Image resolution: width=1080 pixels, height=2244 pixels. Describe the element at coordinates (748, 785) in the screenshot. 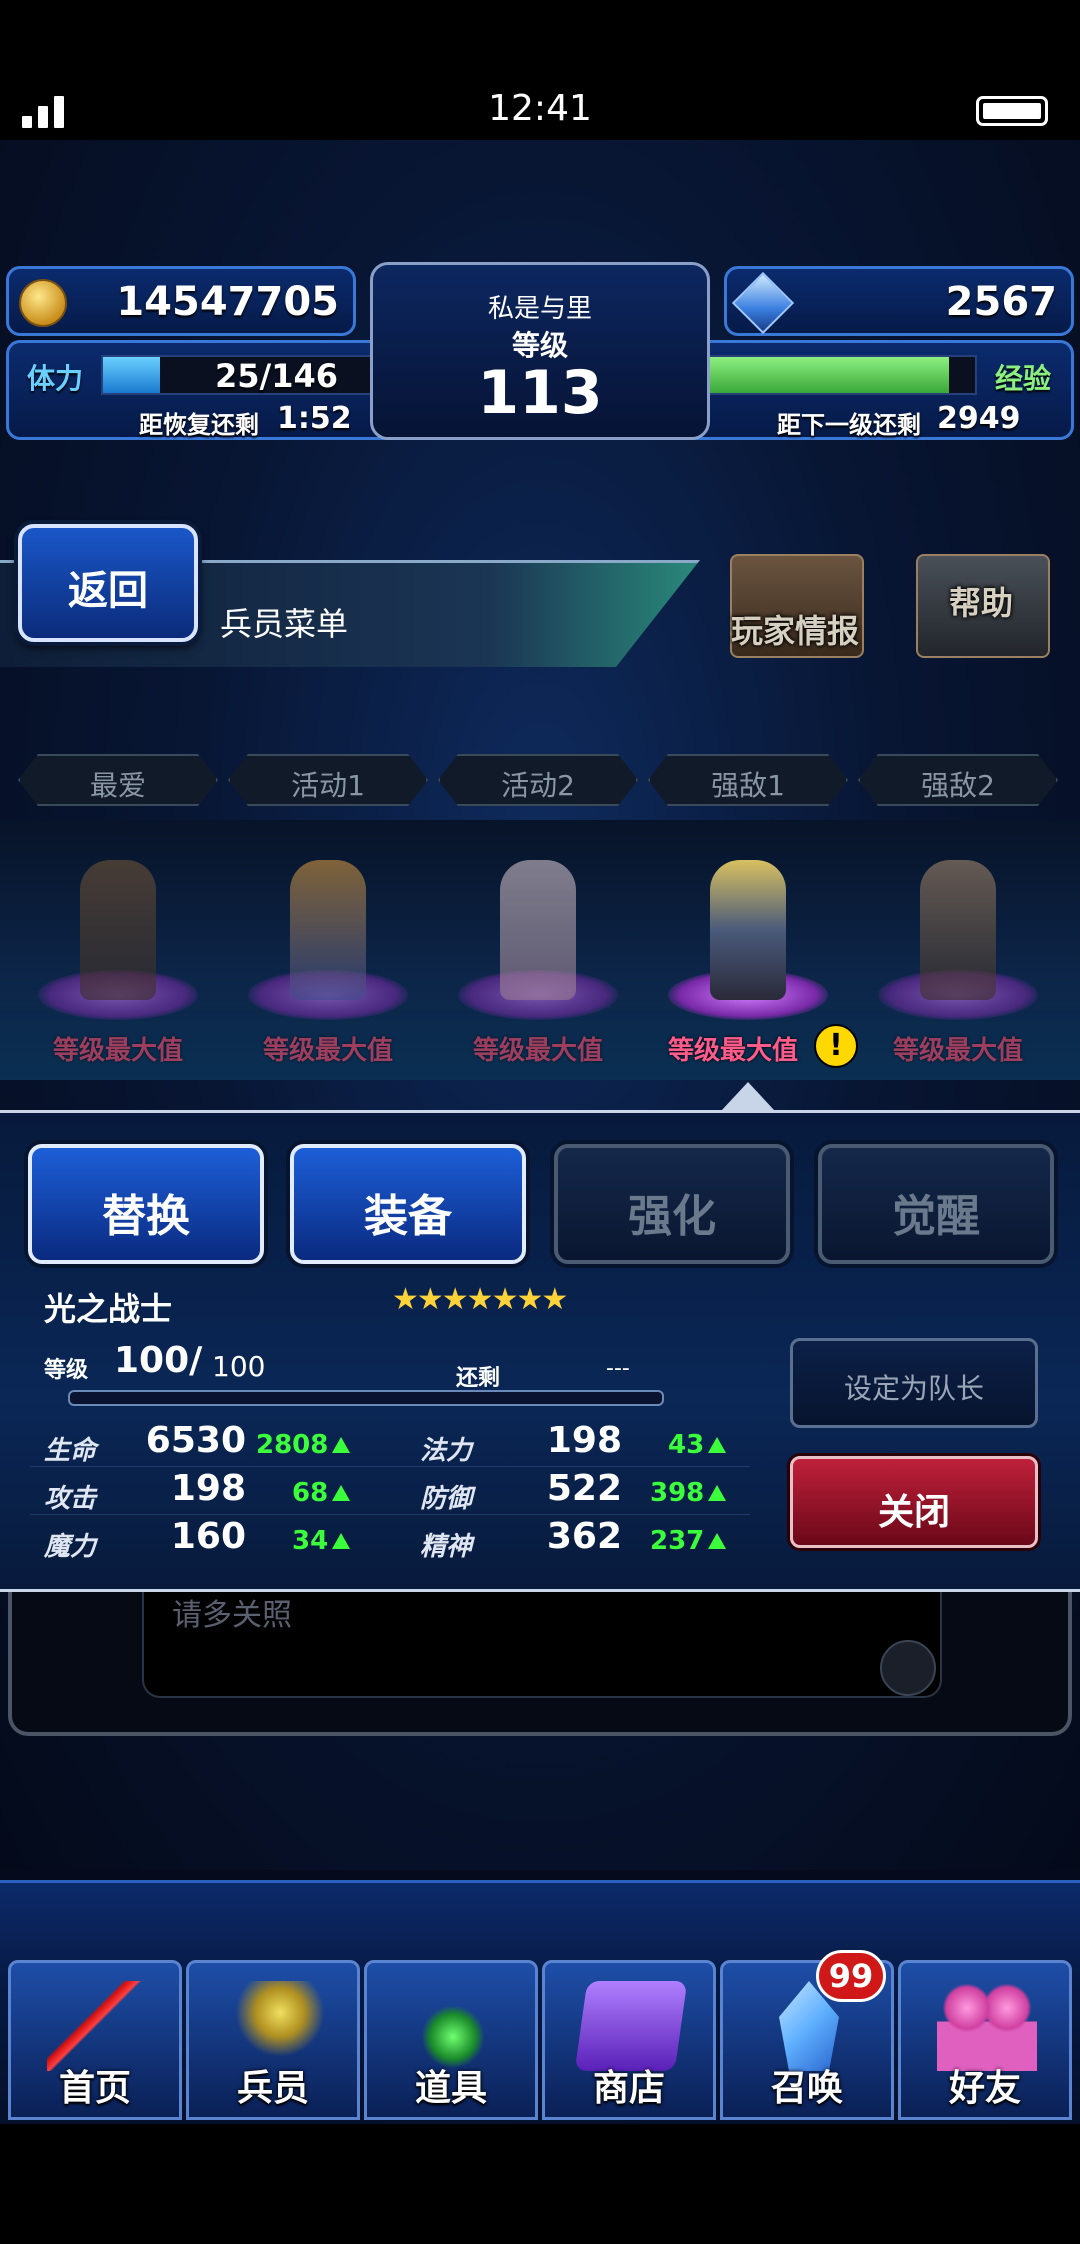

I see `tab-label: 强敌1` at that location.